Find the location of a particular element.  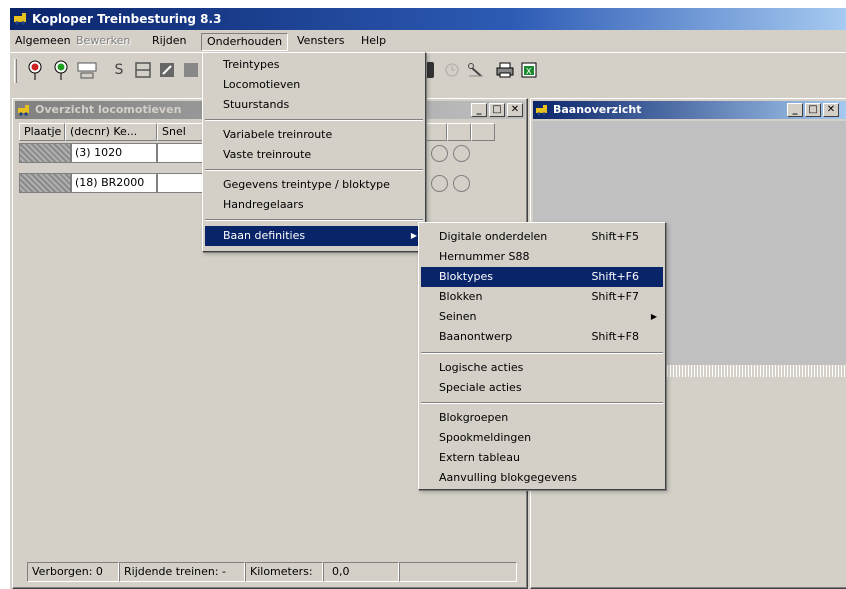

col-header-plaatje: Plaatje is located at coordinates (42, 132).